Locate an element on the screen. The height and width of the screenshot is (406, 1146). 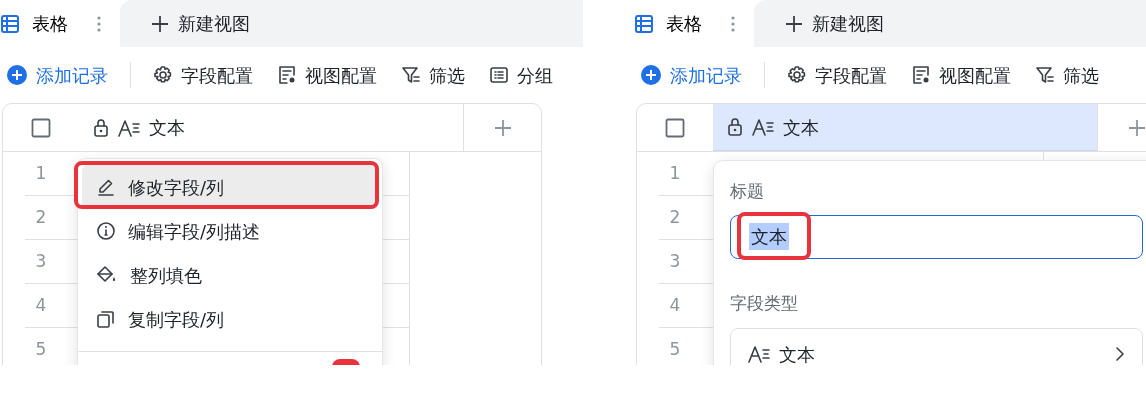
field-type-select: 文本 is located at coordinates (936, 346).